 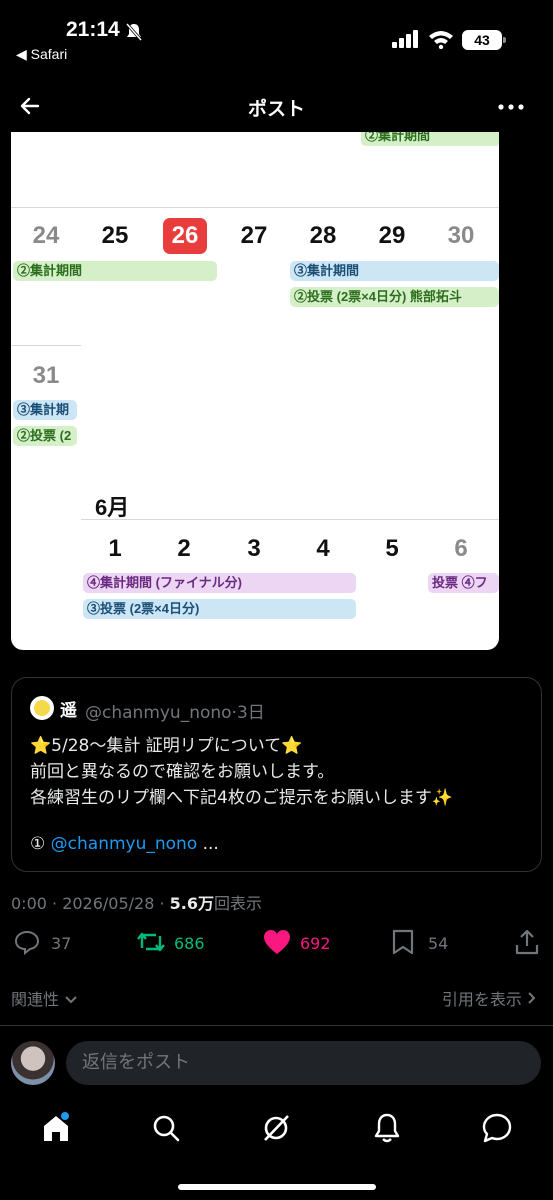 What do you see at coordinates (511, 107) in the screenshot?
I see `more-options-icon` at bounding box center [511, 107].